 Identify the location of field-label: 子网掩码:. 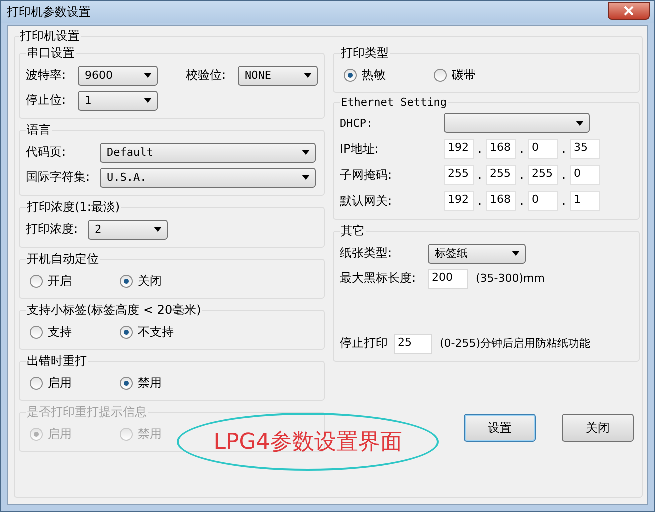
(367, 175).